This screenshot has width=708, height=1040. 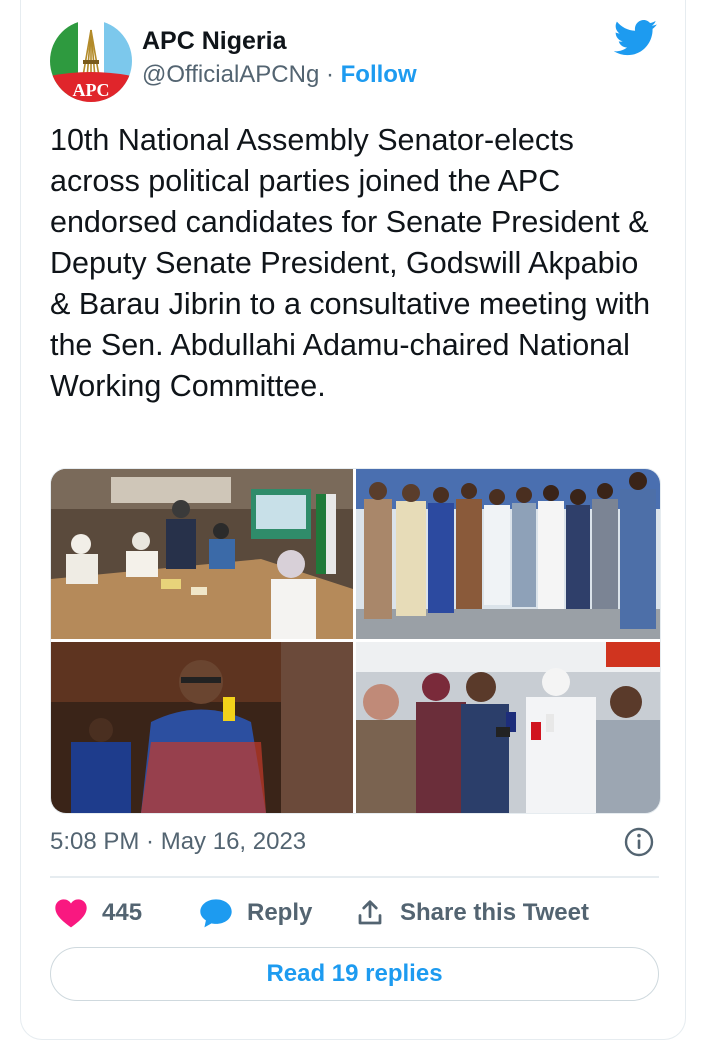 What do you see at coordinates (370, 912) in the screenshot?
I see `share-icon` at bounding box center [370, 912].